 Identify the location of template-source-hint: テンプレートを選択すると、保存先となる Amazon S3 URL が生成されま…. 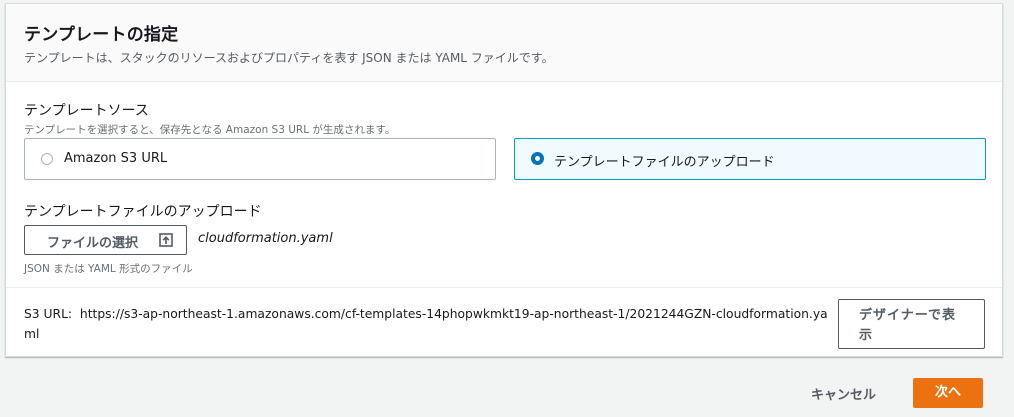
(210, 130).